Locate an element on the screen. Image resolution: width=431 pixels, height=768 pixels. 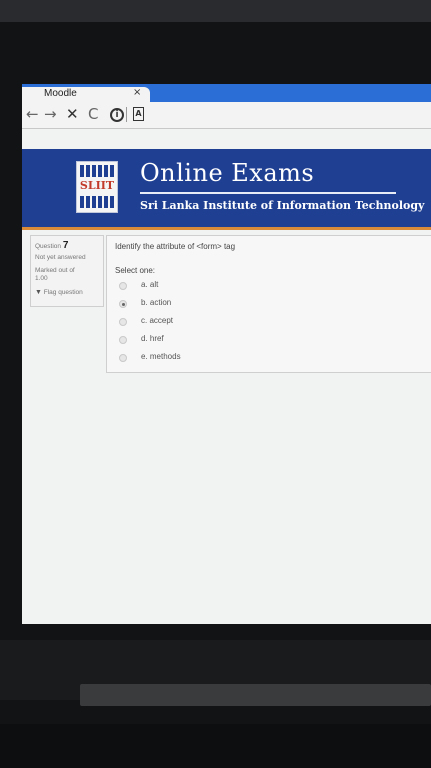
forward-arrow-icon: → is located at coordinates (50, 114).